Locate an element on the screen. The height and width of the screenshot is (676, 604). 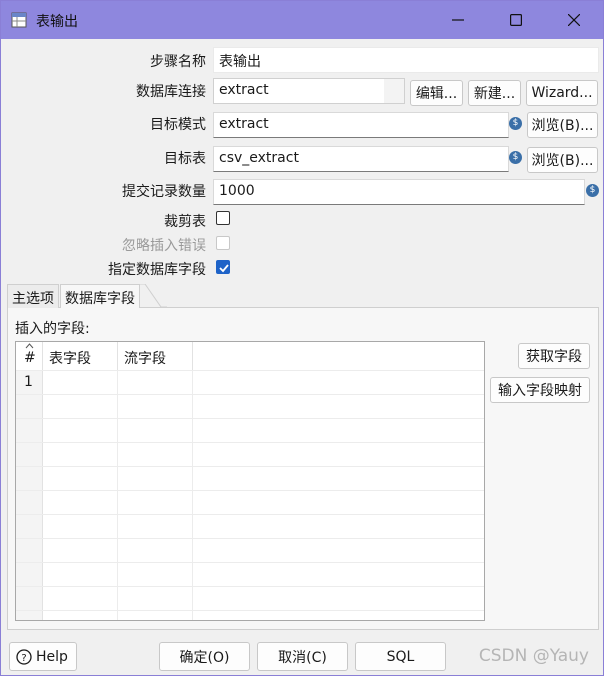
maximize-icon is located at coordinates (516, 20).